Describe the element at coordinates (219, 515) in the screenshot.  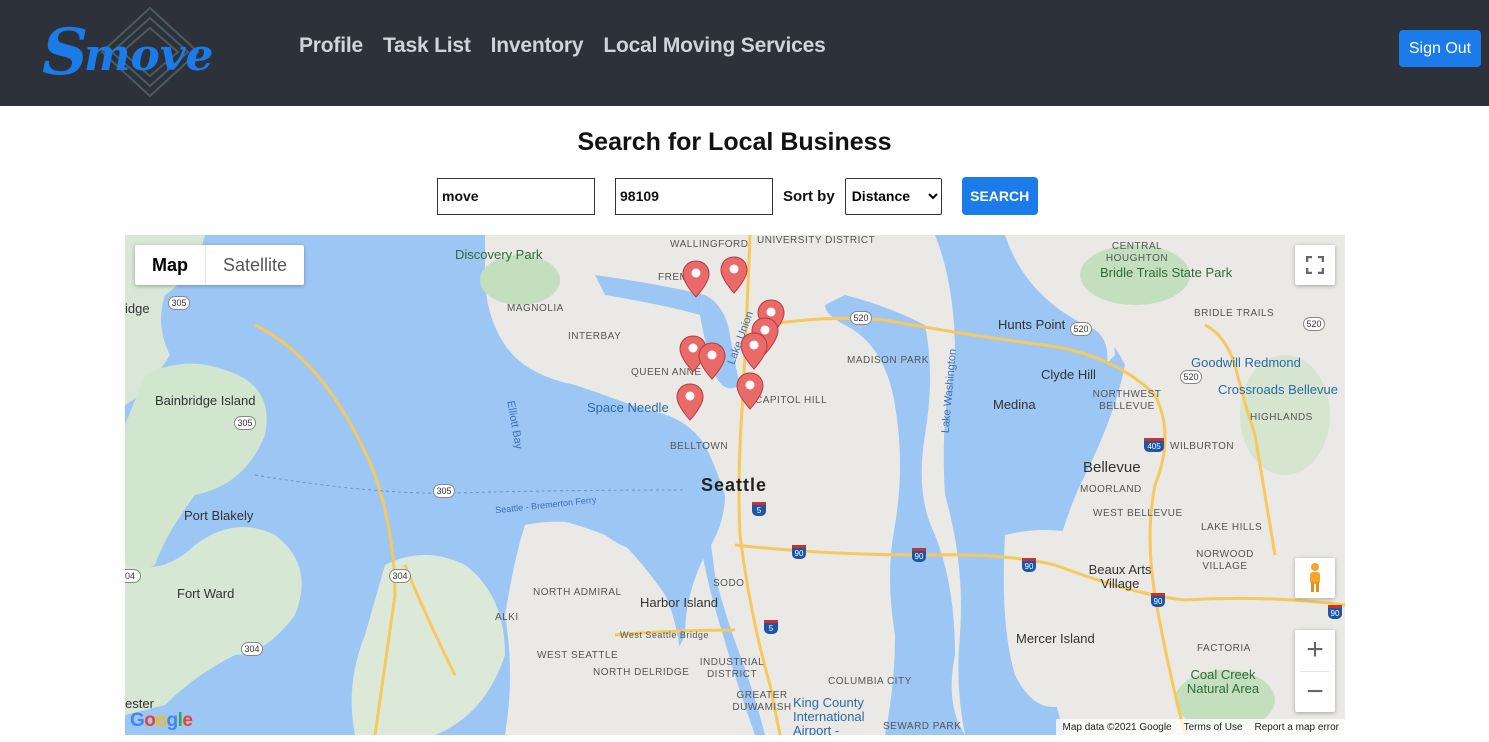
I see `label-port-blakely: Port Blakely` at that location.